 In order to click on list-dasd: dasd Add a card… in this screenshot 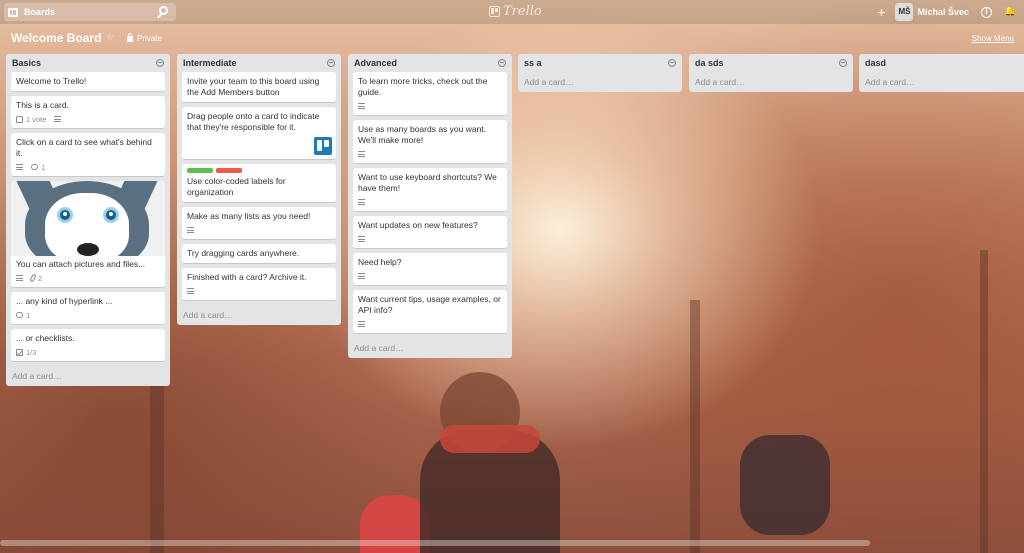, I will do `click(941, 73)`.